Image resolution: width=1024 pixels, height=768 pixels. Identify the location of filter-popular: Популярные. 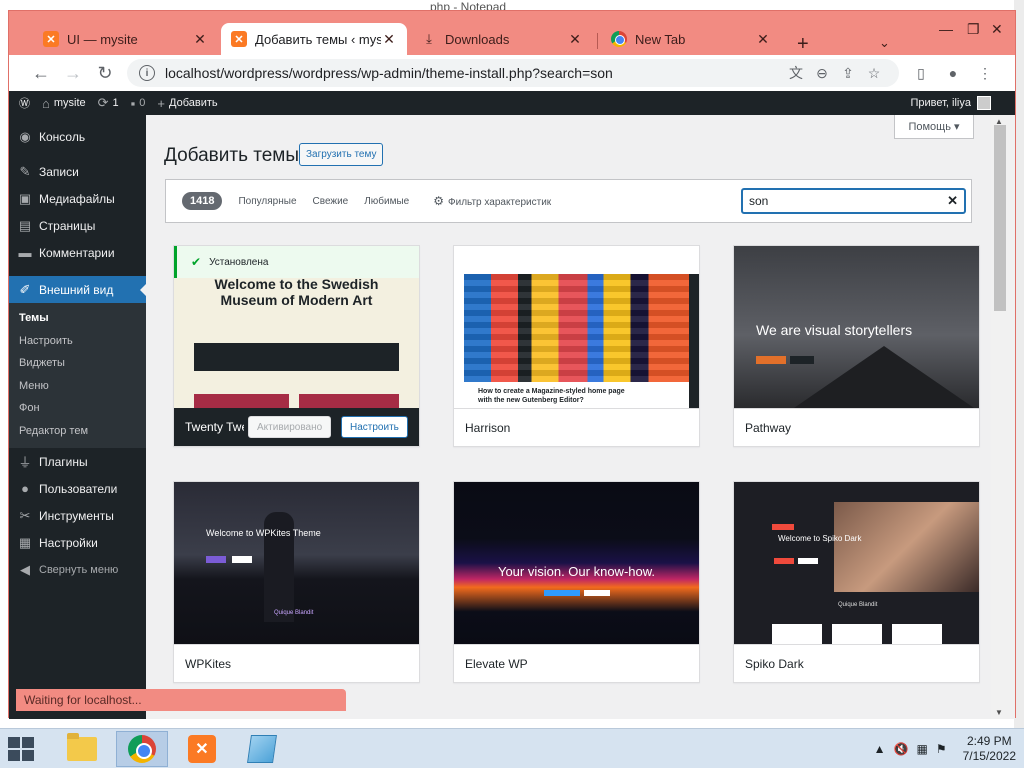
(267, 201).